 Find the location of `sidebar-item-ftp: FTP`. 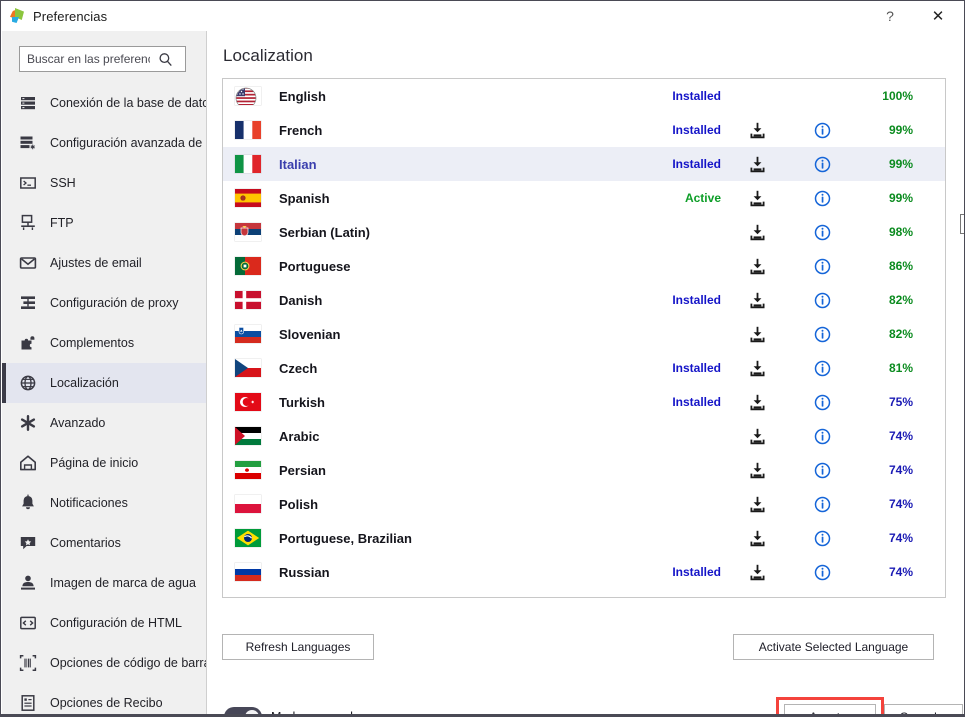

sidebar-item-ftp: FTP is located at coordinates (104, 223).